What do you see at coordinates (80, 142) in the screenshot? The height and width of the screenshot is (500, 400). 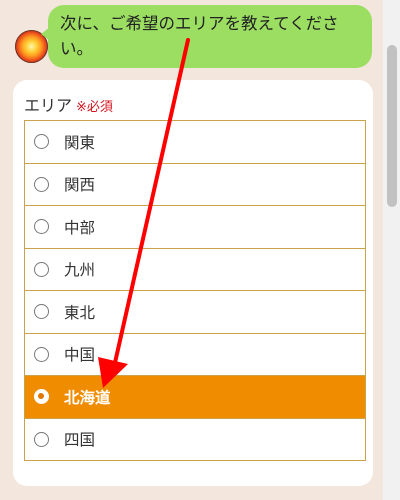 I see `area-option-label: 関東` at bounding box center [80, 142].